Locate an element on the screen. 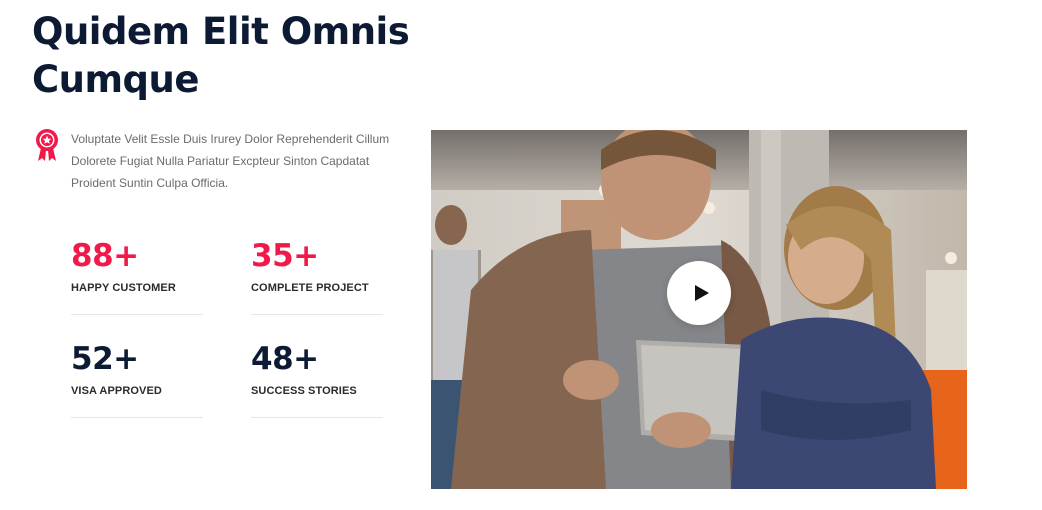  play-button is located at coordinates (699, 293).